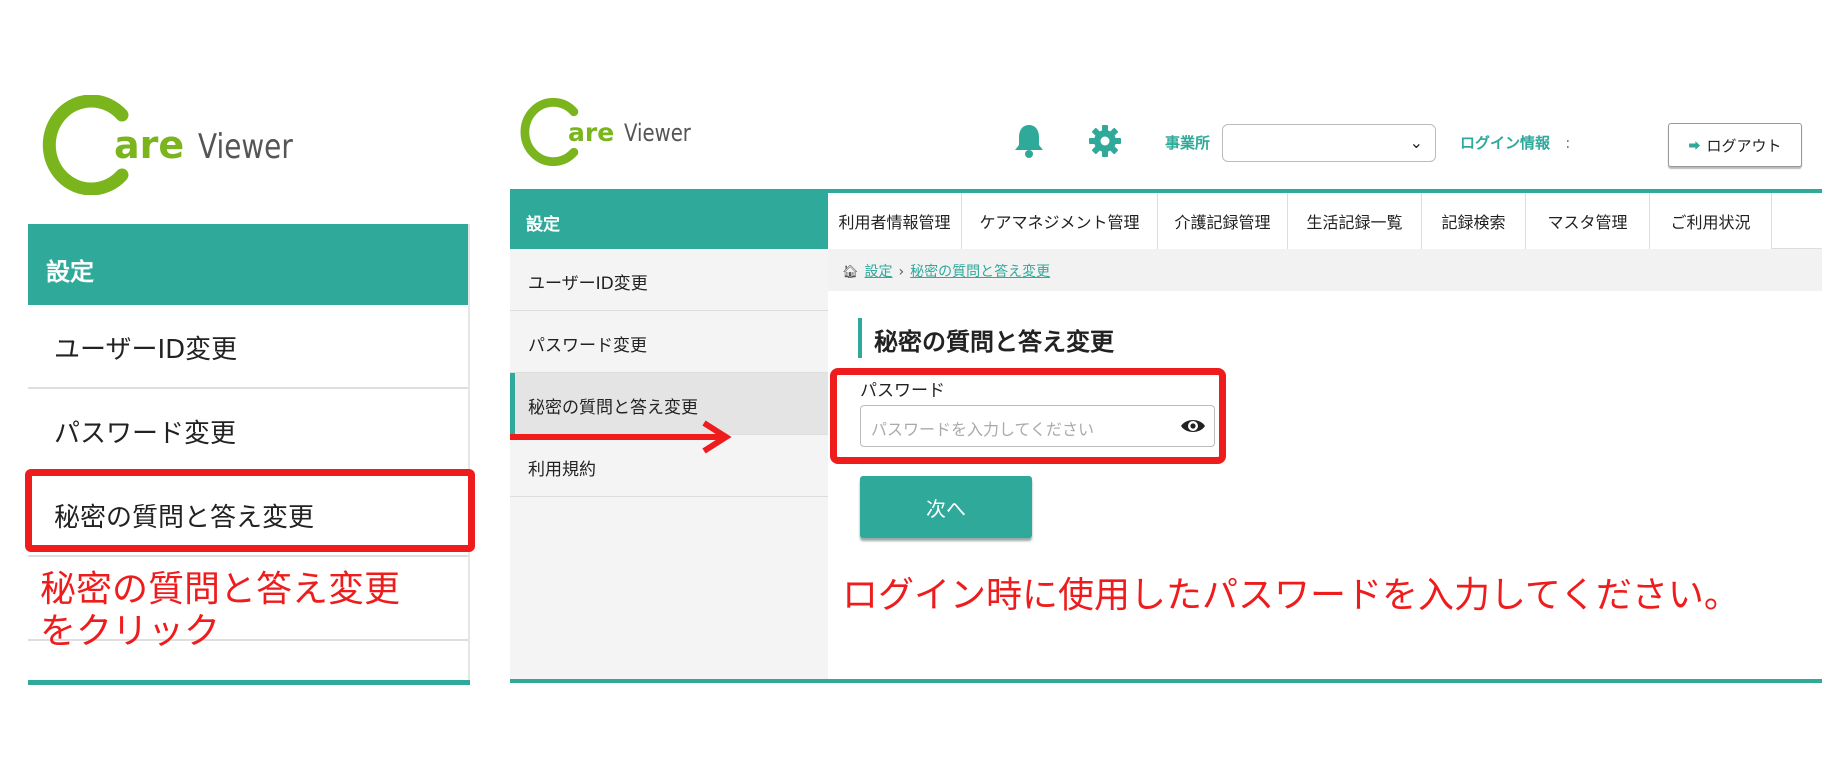  What do you see at coordinates (895, 221) in the screenshot?
I see `tab-user-info-management: 利用者情報管理` at bounding box center [895, 221].